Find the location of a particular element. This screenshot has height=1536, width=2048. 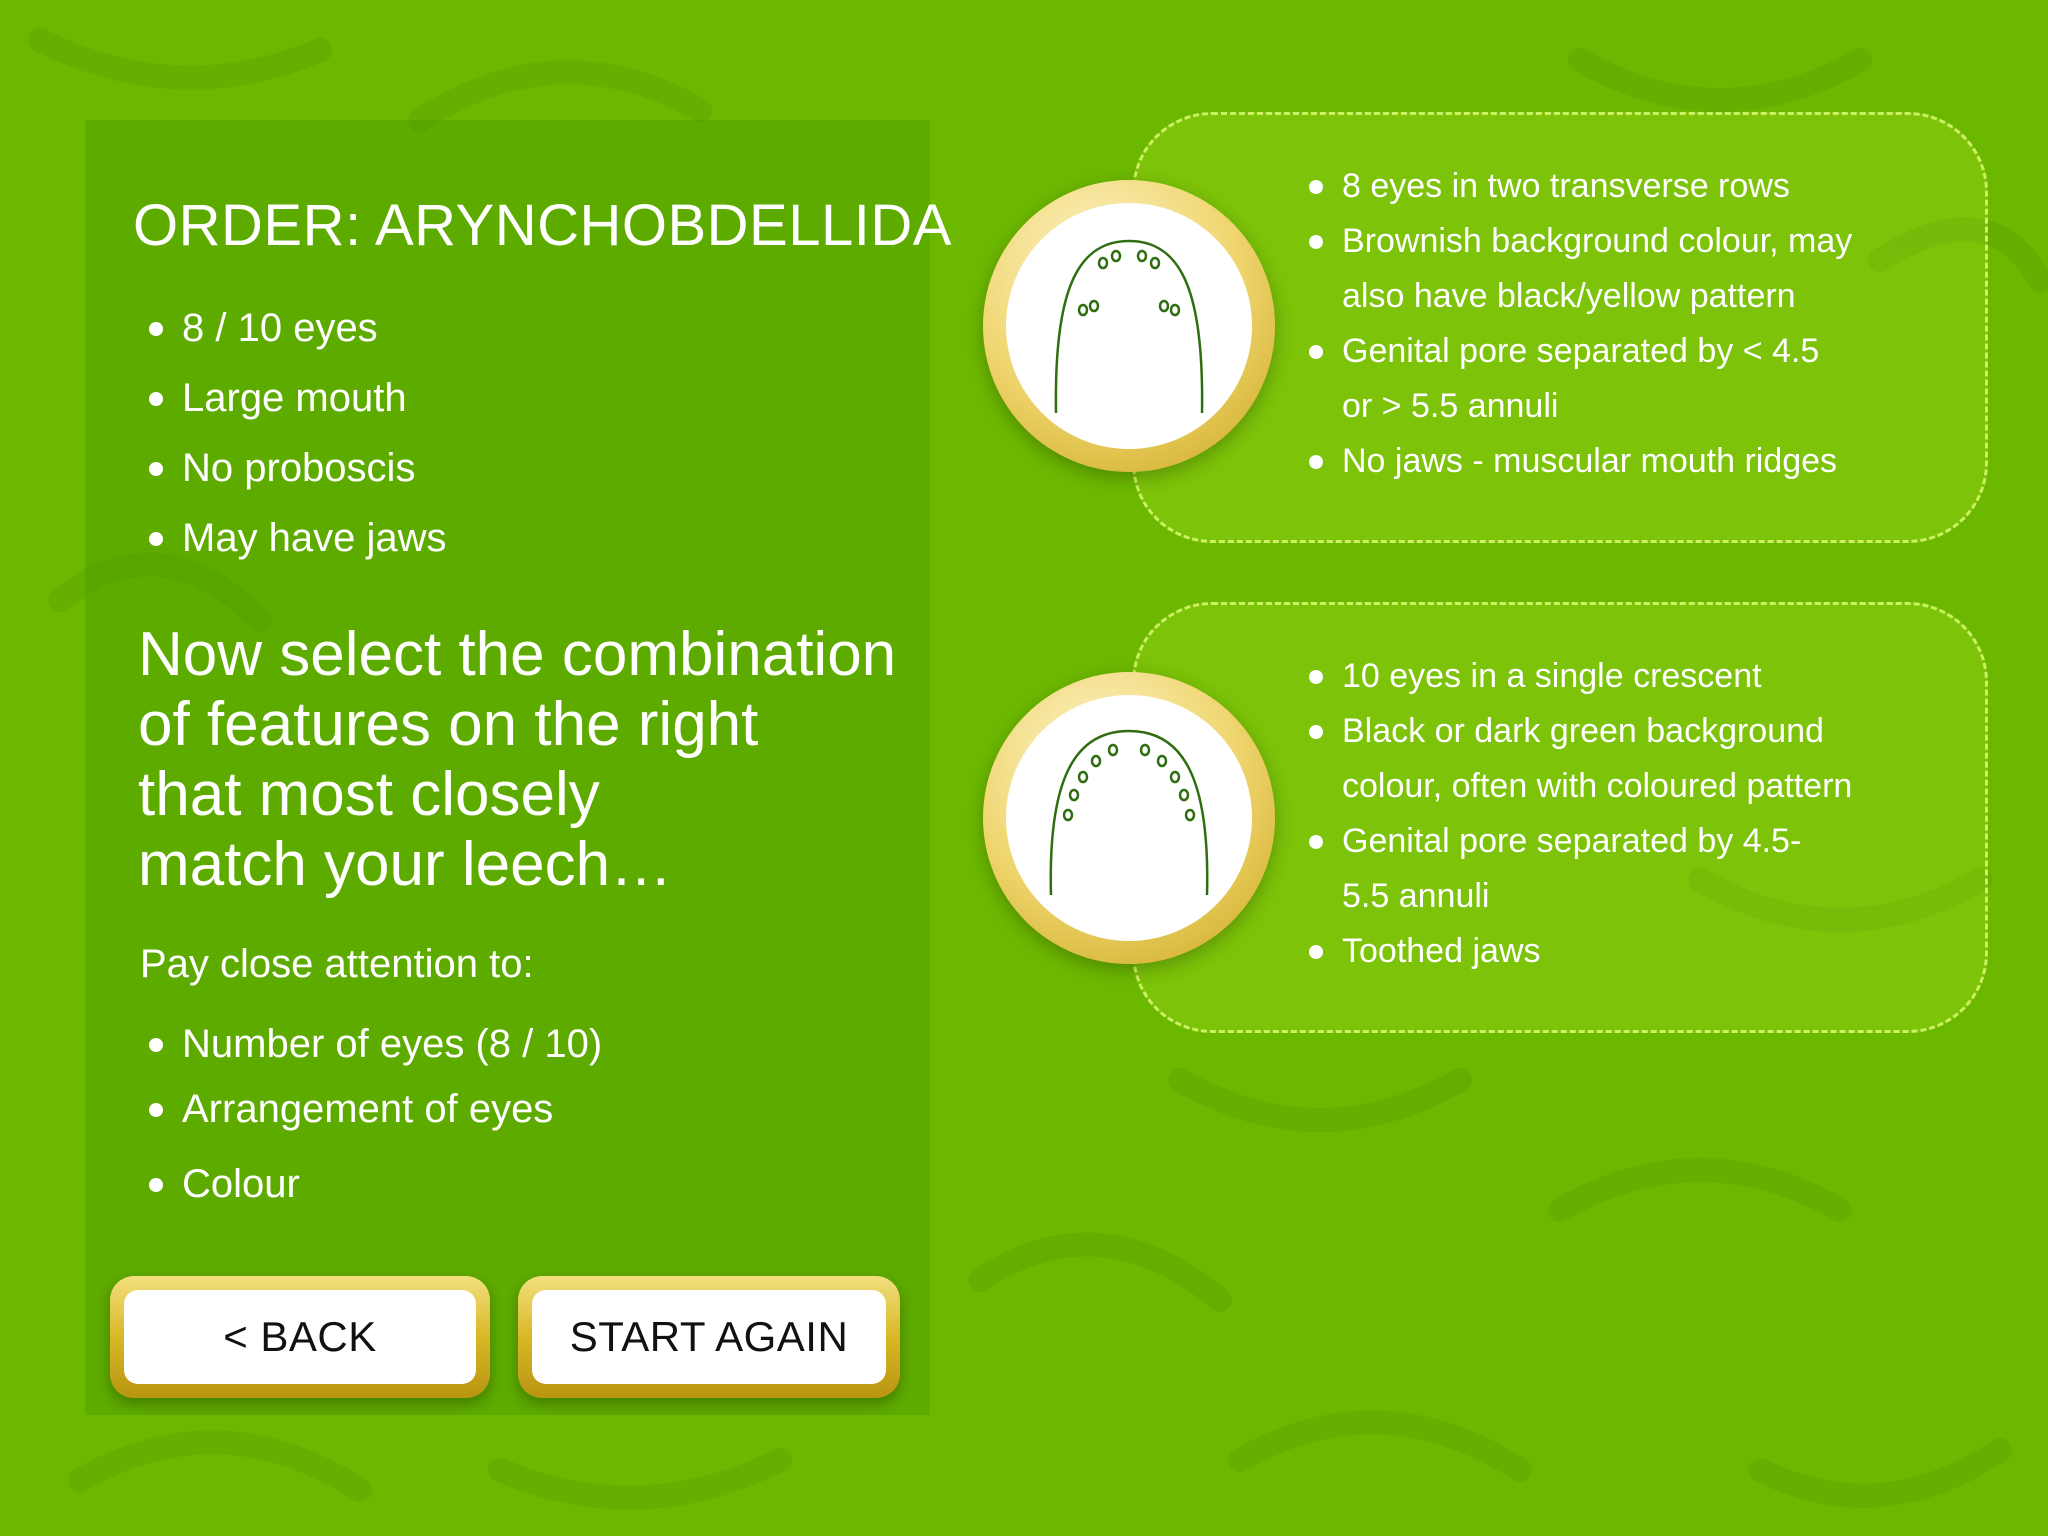

eight-eyes-head-icon is located at coordinates (1129, 326).